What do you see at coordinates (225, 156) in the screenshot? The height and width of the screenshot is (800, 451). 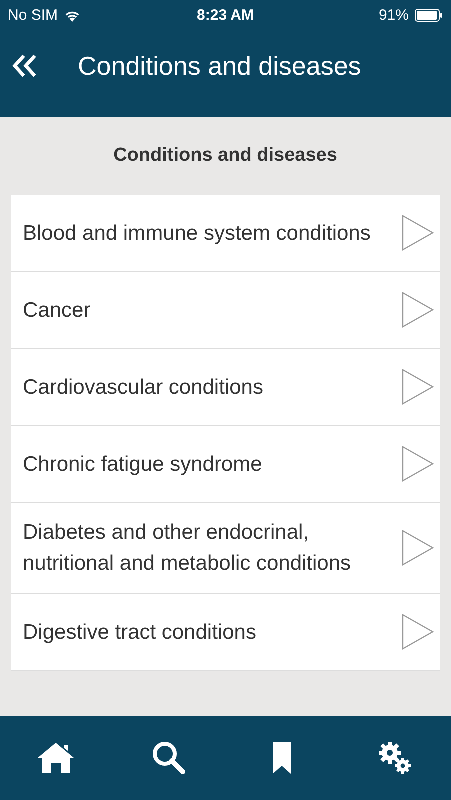 I see `section-title: Conditions and diseases` at bounding box center [225, 156].